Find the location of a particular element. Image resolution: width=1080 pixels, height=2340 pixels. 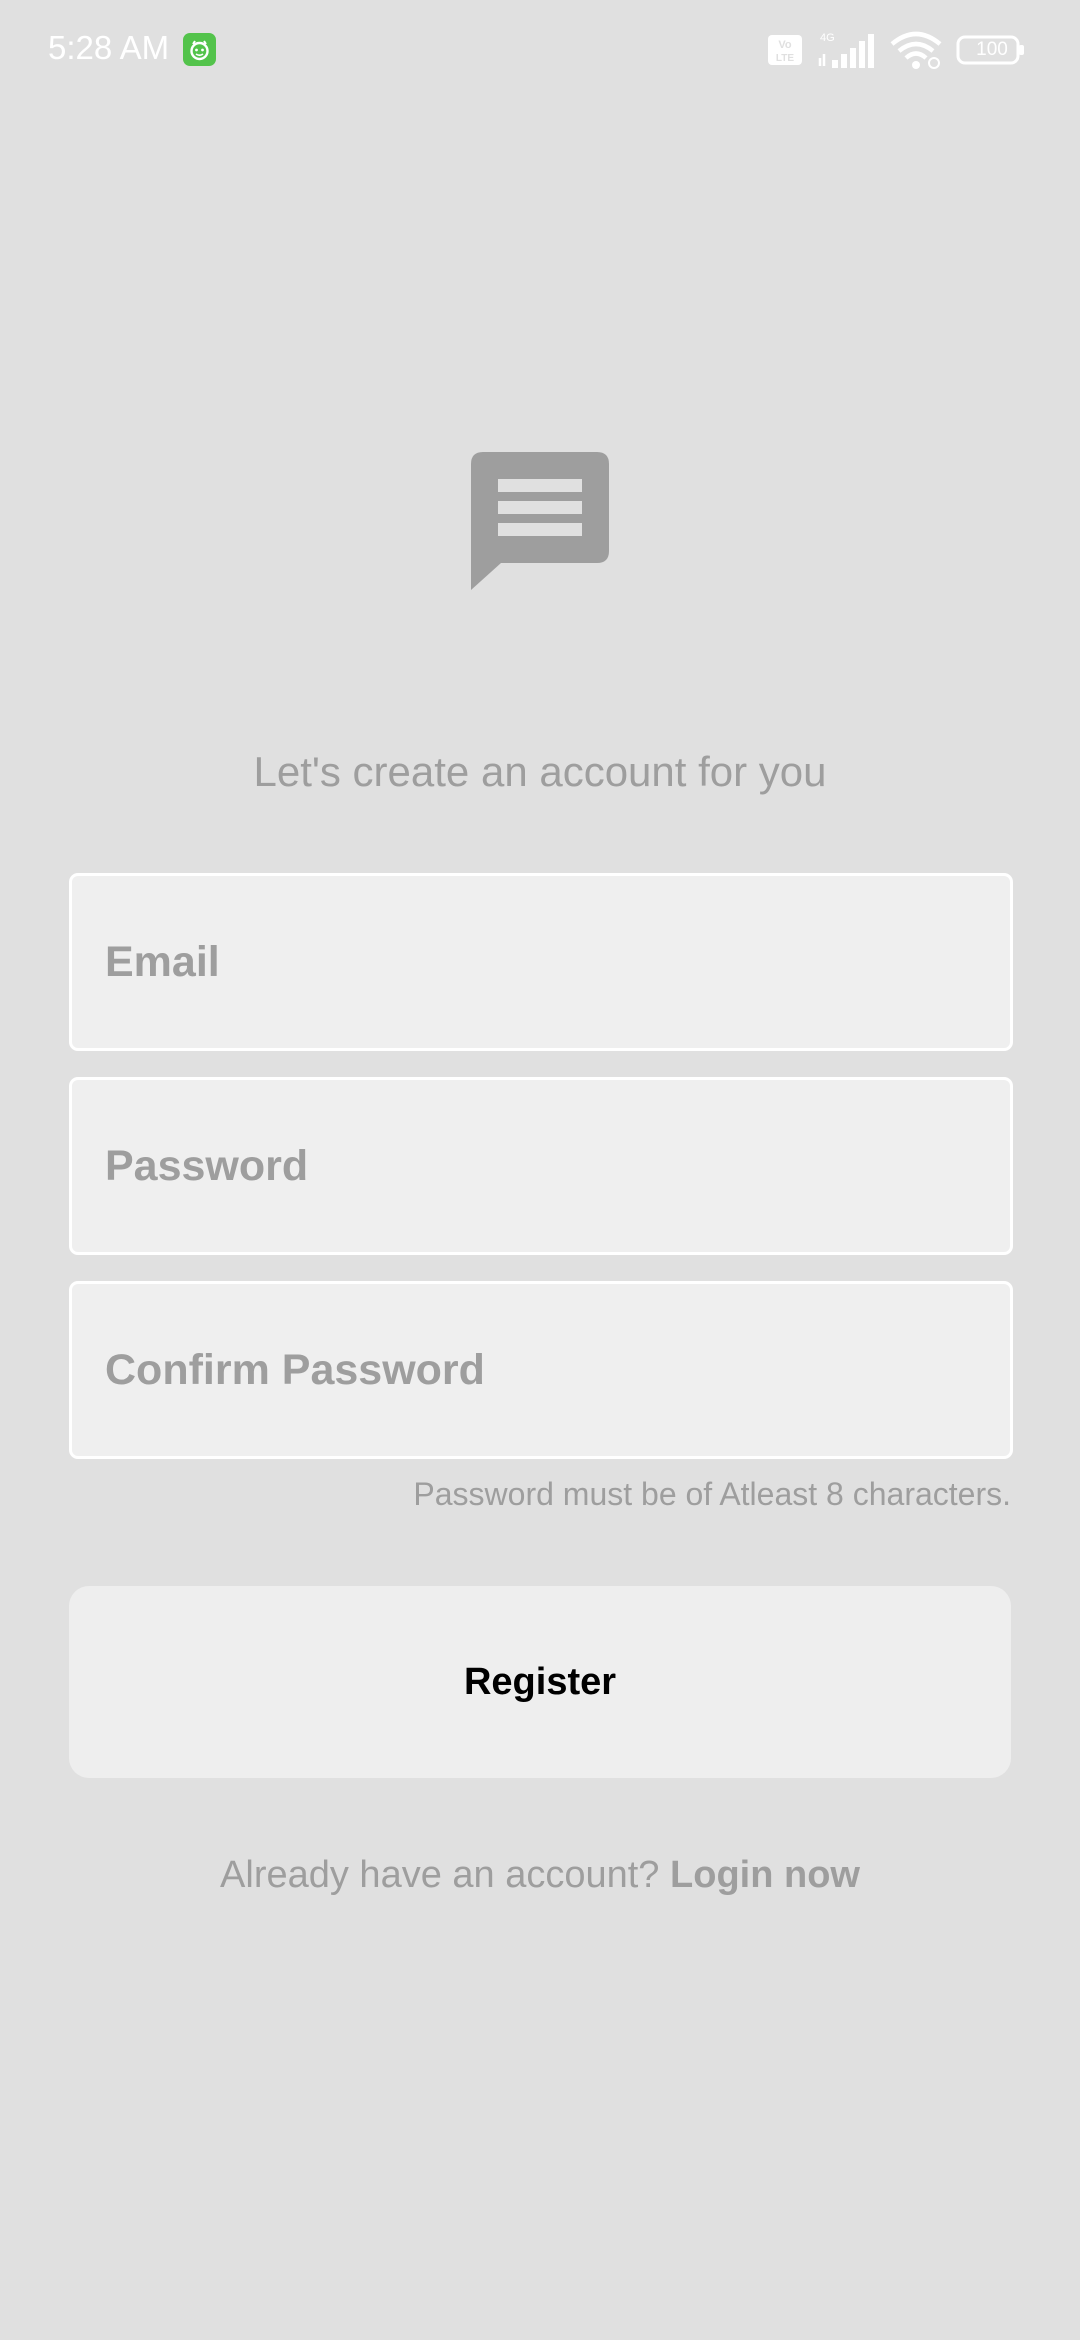

email-field-container is located at coordinates (541, 962).